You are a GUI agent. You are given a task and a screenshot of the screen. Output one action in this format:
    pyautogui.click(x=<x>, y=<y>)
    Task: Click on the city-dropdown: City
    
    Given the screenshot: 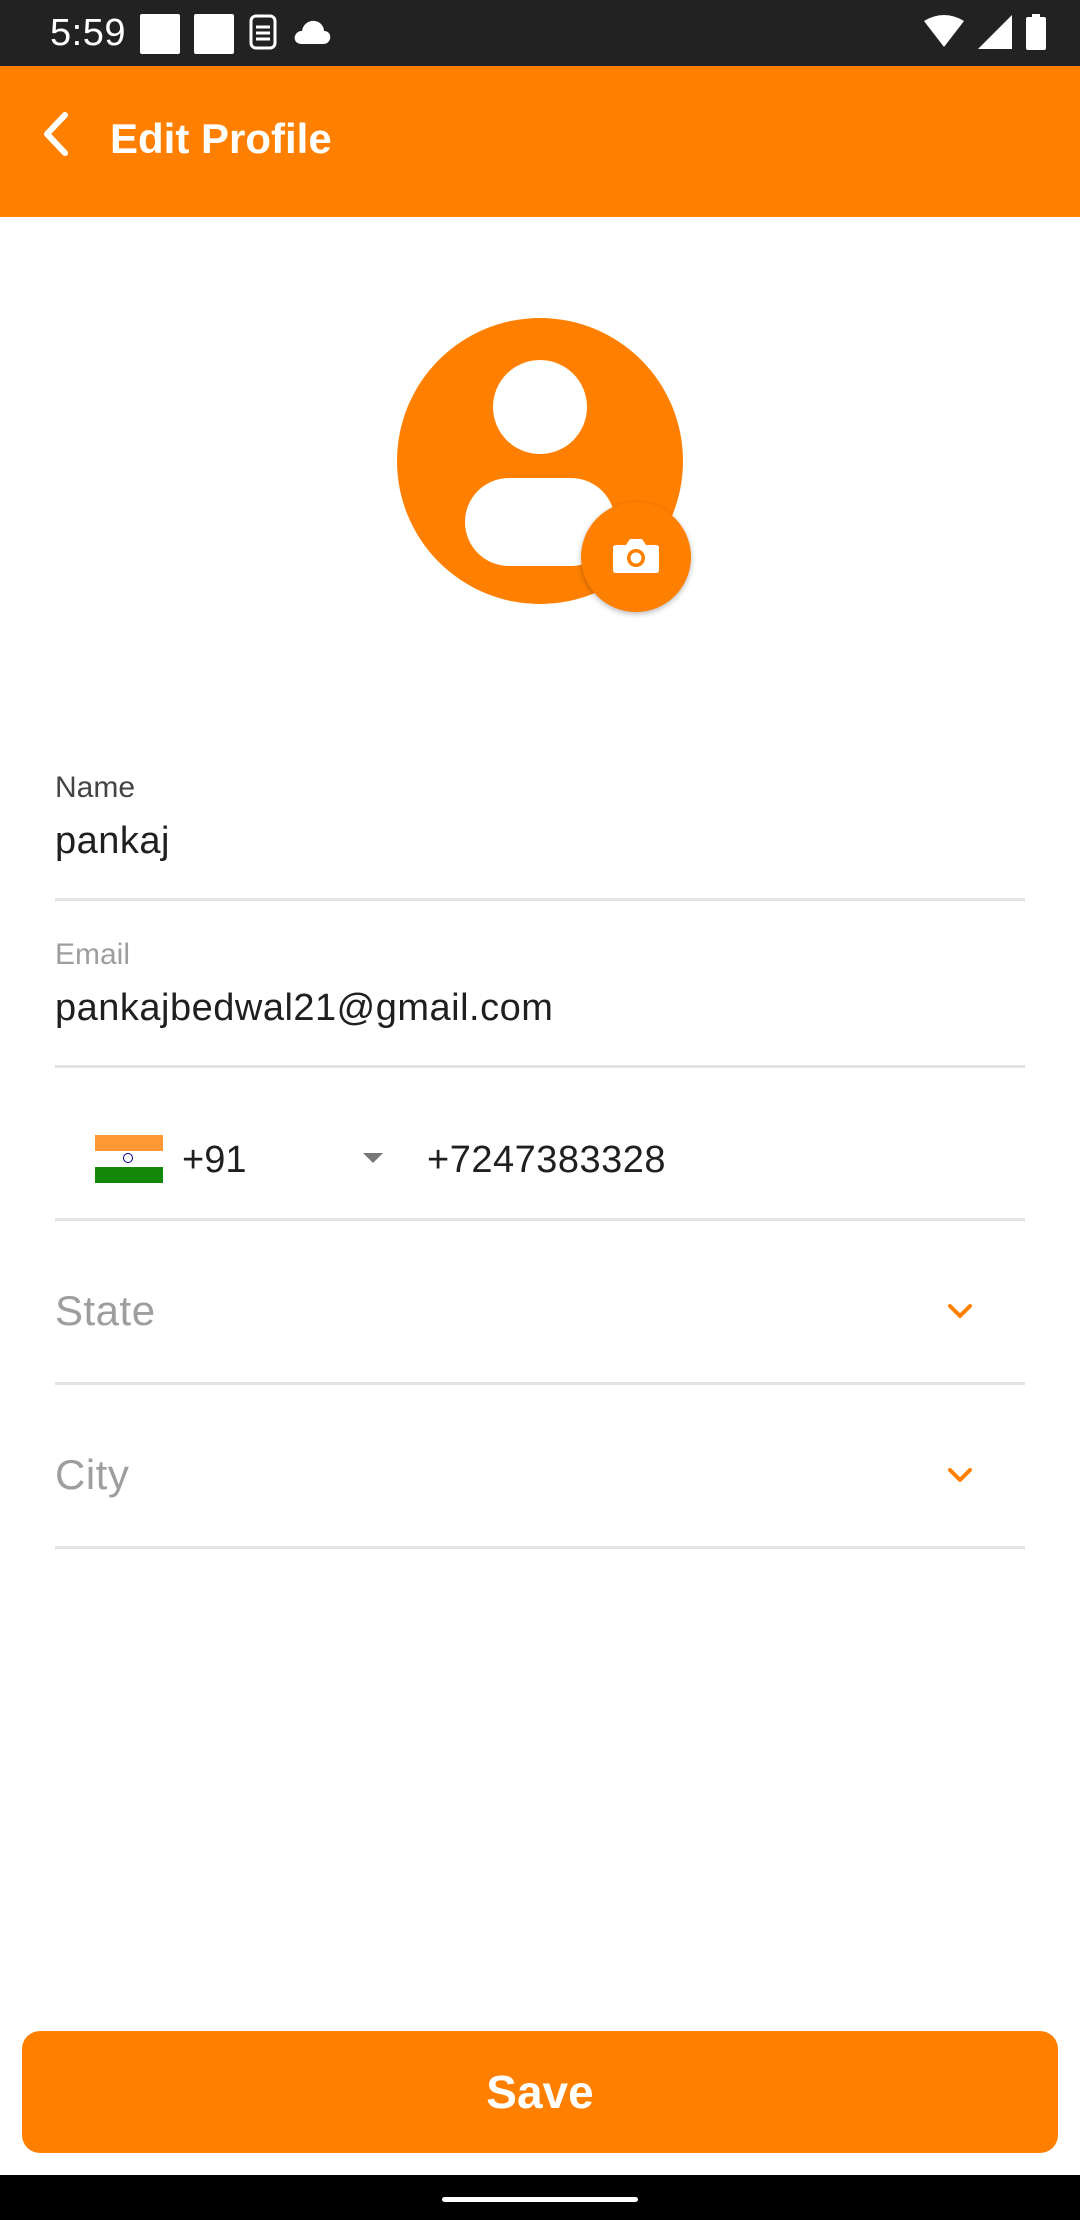 What is the action you would take?
    pyautogui.click(x=540, y=1466)
    